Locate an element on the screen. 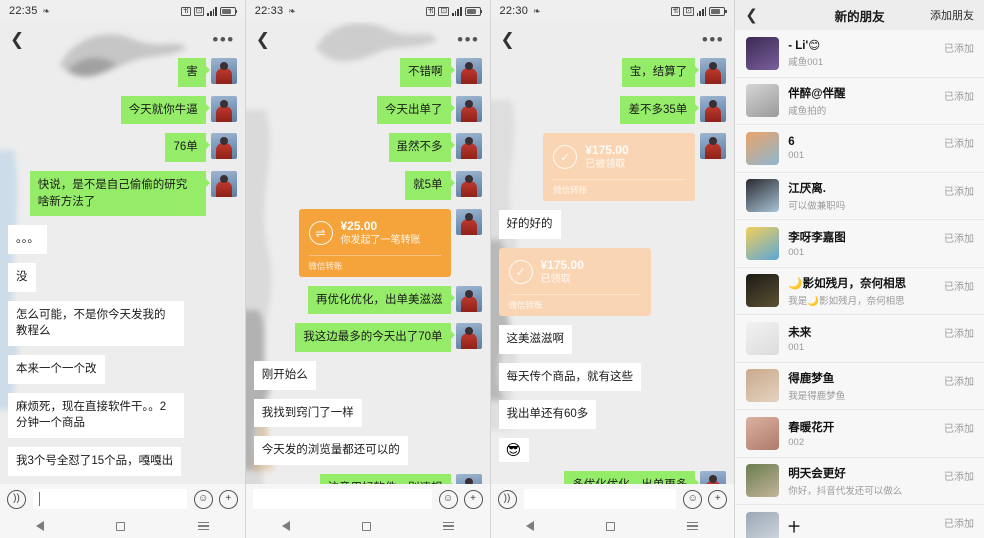 Image resolution: width=984 pixels, height=538 pixels. message-bubble: 差不多35单 is located at coordinates (660, 110).